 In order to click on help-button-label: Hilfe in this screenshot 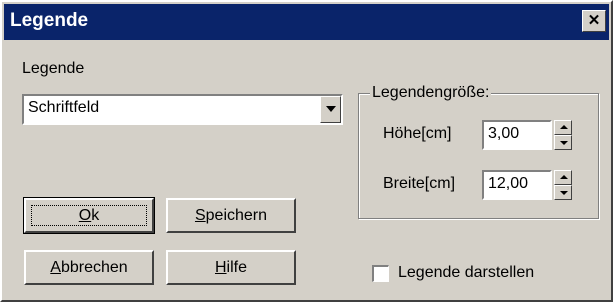, I will do `click(230, 267)`.